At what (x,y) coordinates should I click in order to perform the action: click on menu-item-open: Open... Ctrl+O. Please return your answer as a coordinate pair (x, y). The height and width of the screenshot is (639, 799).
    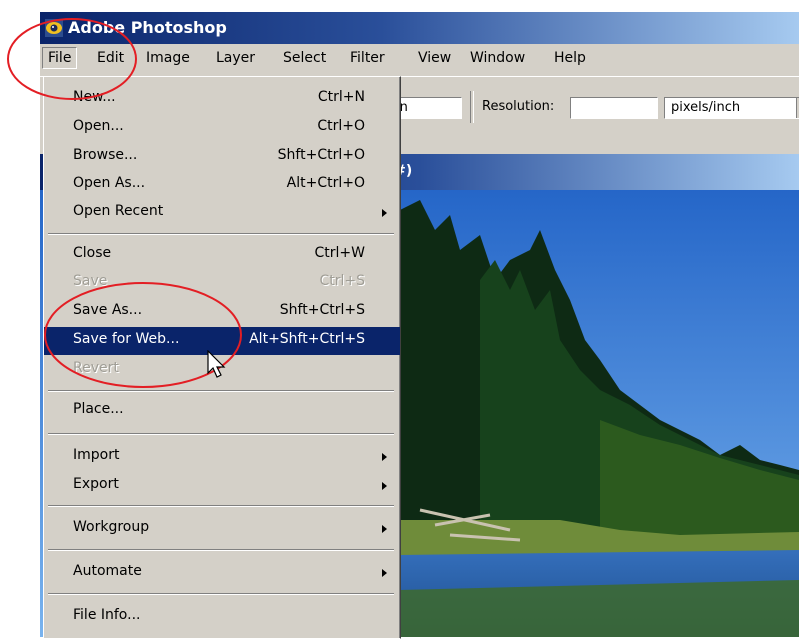
    Looking at the image, I should click on (222, 128).